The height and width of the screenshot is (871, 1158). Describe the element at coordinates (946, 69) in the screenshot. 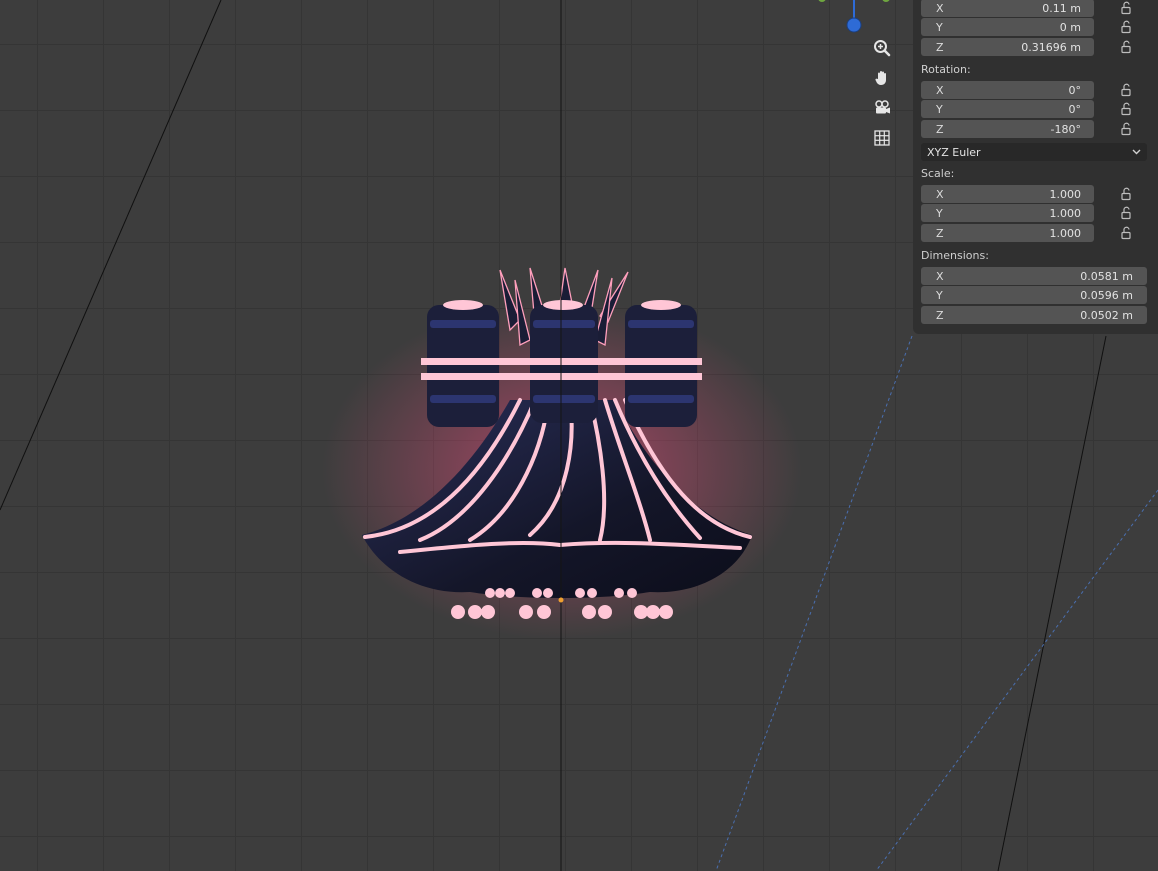

I see `rotation-label: Rotation:` at that location.